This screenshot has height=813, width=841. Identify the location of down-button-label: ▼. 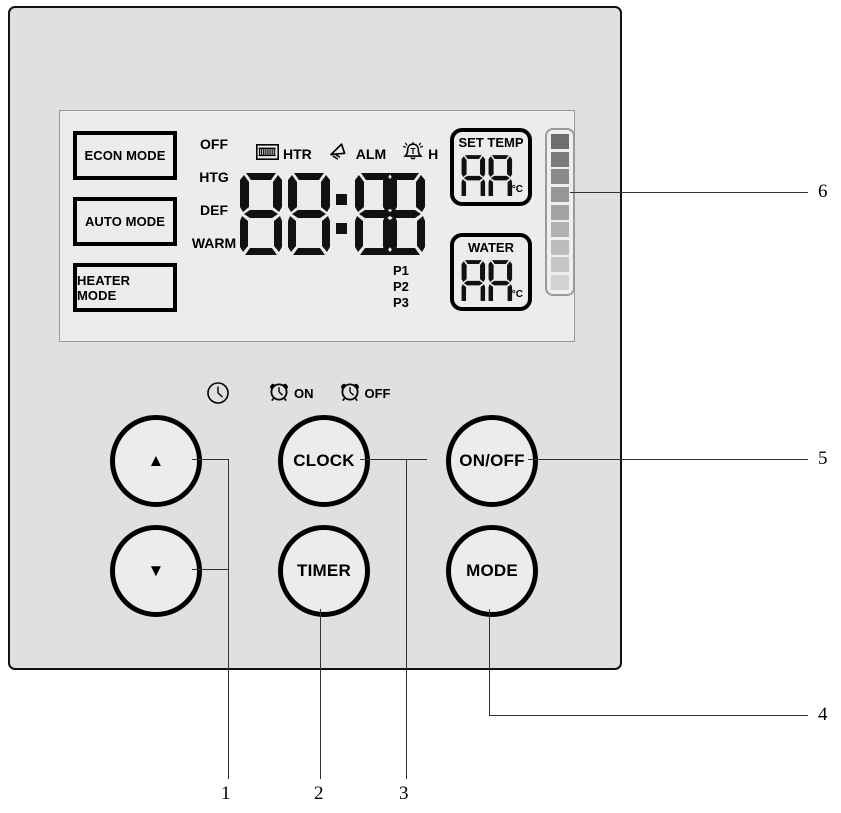
(156, 570).